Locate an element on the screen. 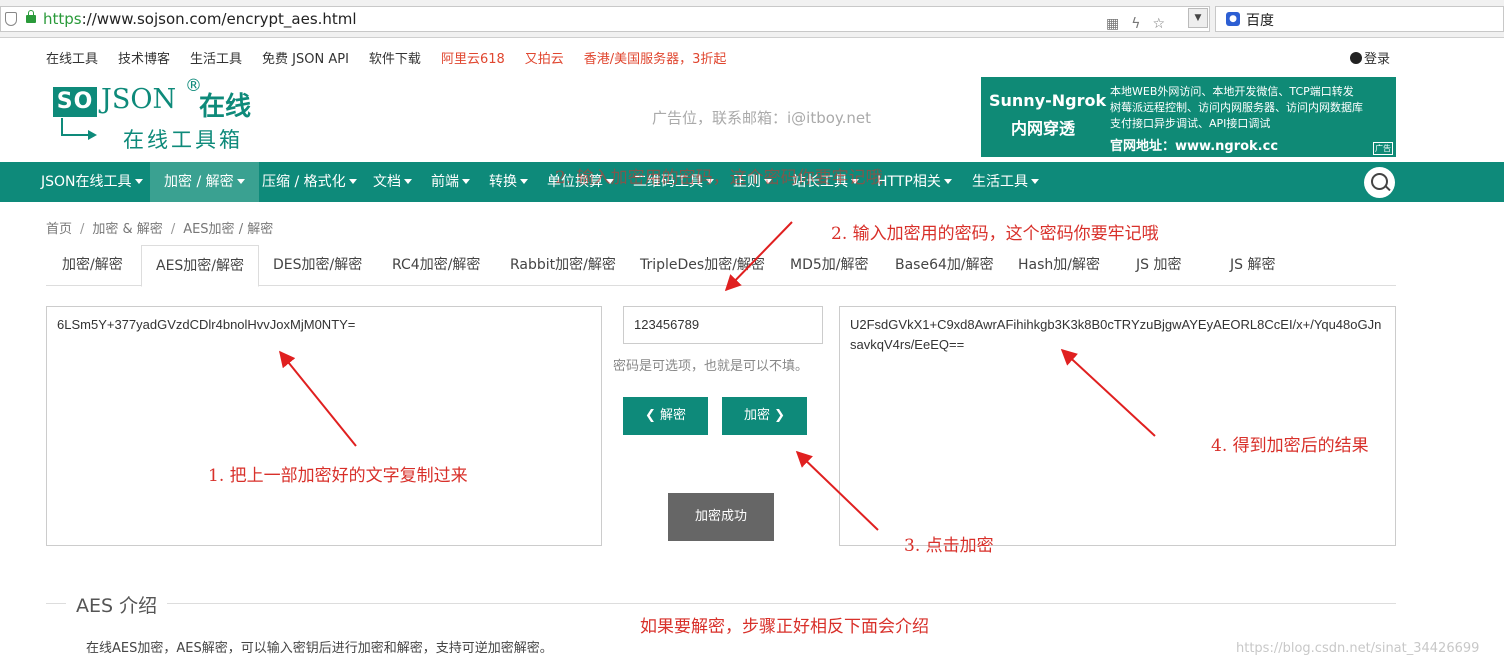 The width and height of the screenshot is (1504, 670). annotation-decrypt-note: 如果要解密，步骤正好相反下面会介绍 is located at coordinates (784, 627).